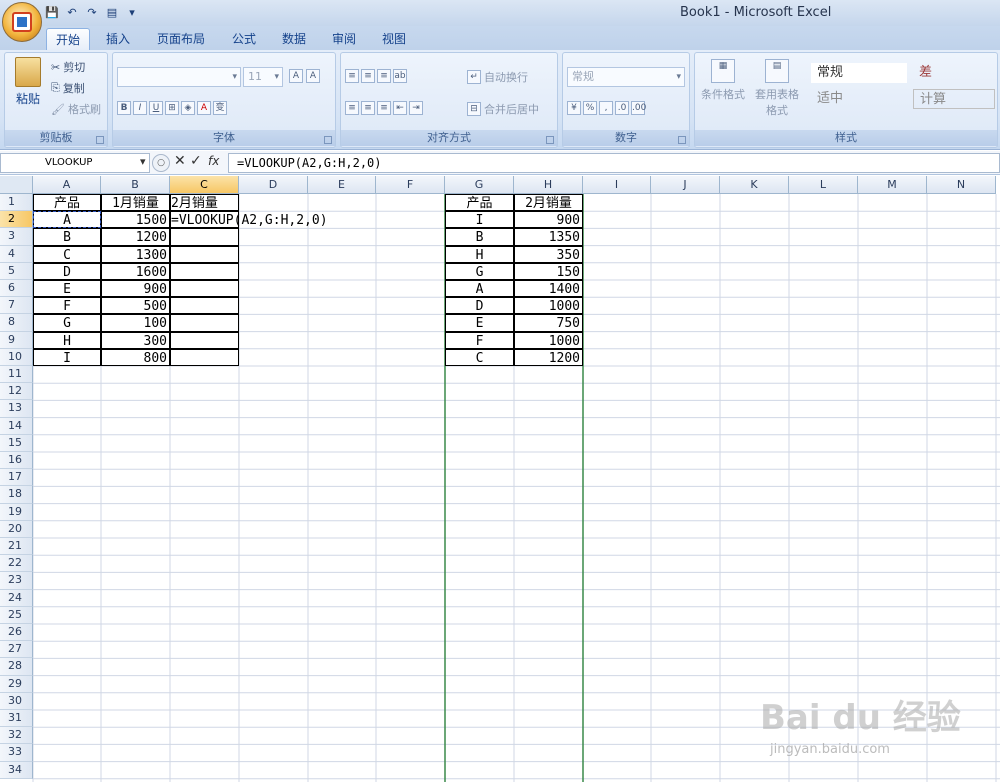  I want to click on table2-product: C, so click(479, 357).